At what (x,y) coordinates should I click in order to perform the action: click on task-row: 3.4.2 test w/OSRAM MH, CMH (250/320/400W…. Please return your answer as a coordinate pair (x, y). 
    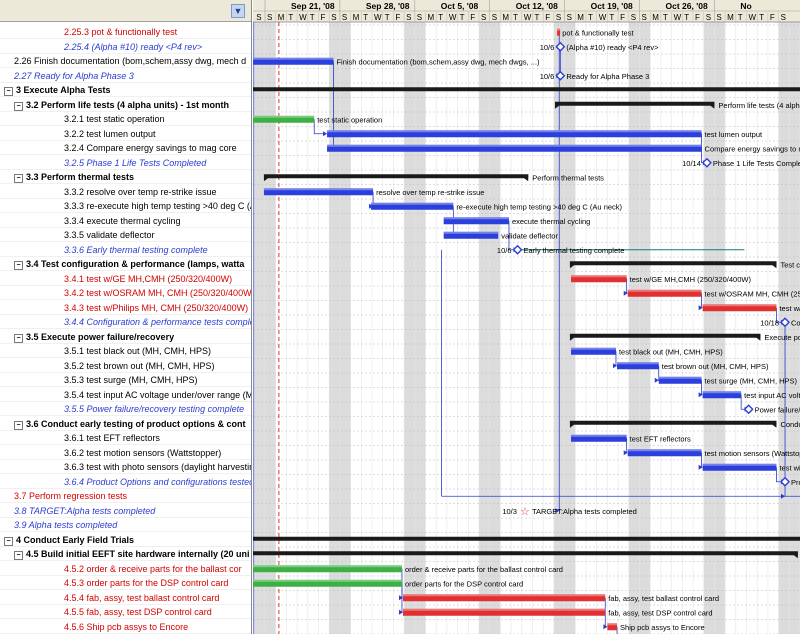
    Looking at the image, I should click on (125, 293).